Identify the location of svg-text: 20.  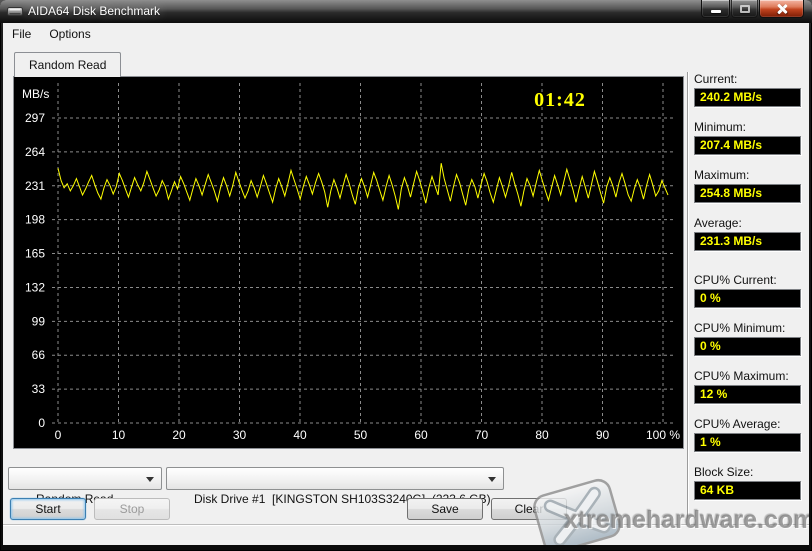
(179, 435).